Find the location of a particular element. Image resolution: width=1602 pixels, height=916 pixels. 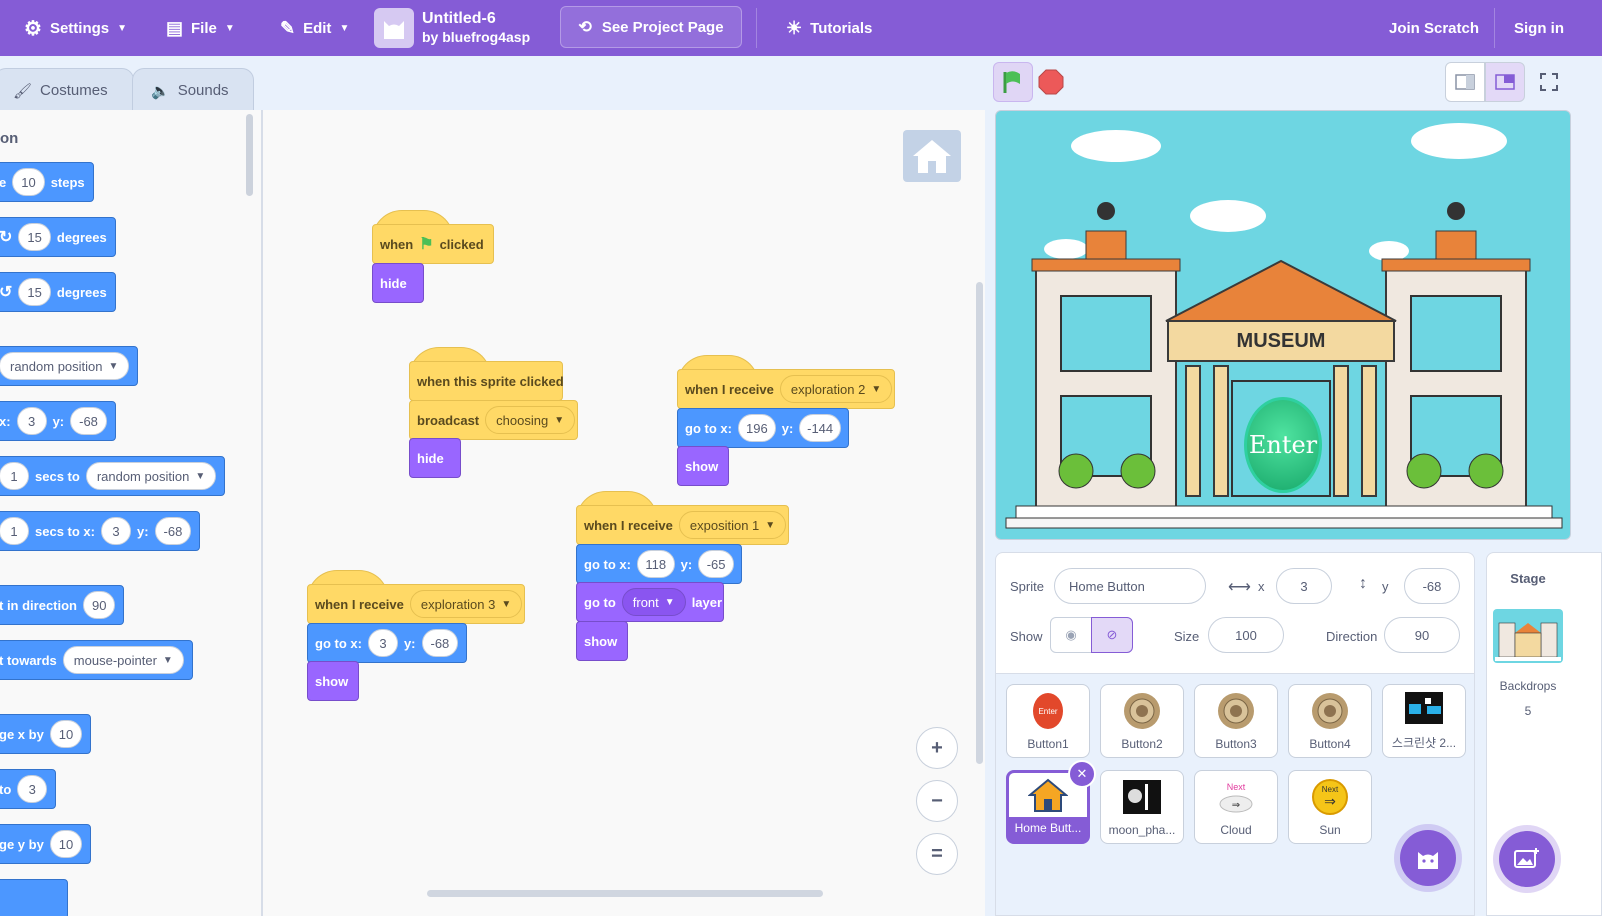

add-backdrop-button is located at coordinates (1527, 859).